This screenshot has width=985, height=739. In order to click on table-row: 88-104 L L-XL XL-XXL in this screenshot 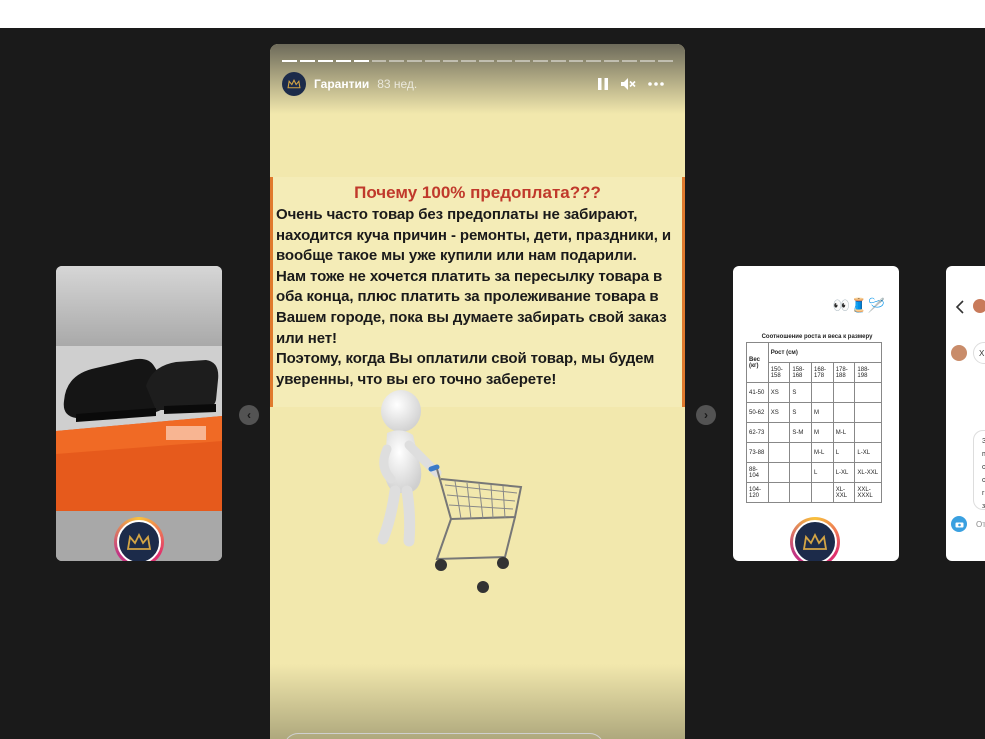, I will do `click(814, 472)`.